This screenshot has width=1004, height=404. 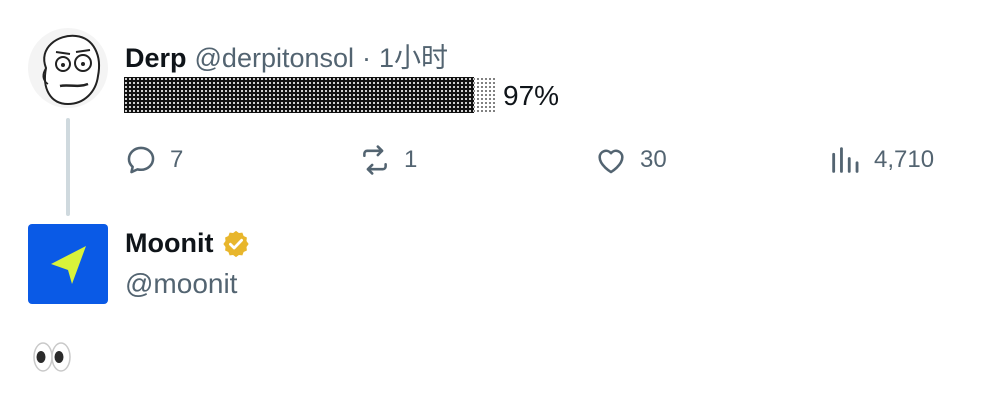 I want to click on tweet-header: Moonit, so click(x=188, y=243).